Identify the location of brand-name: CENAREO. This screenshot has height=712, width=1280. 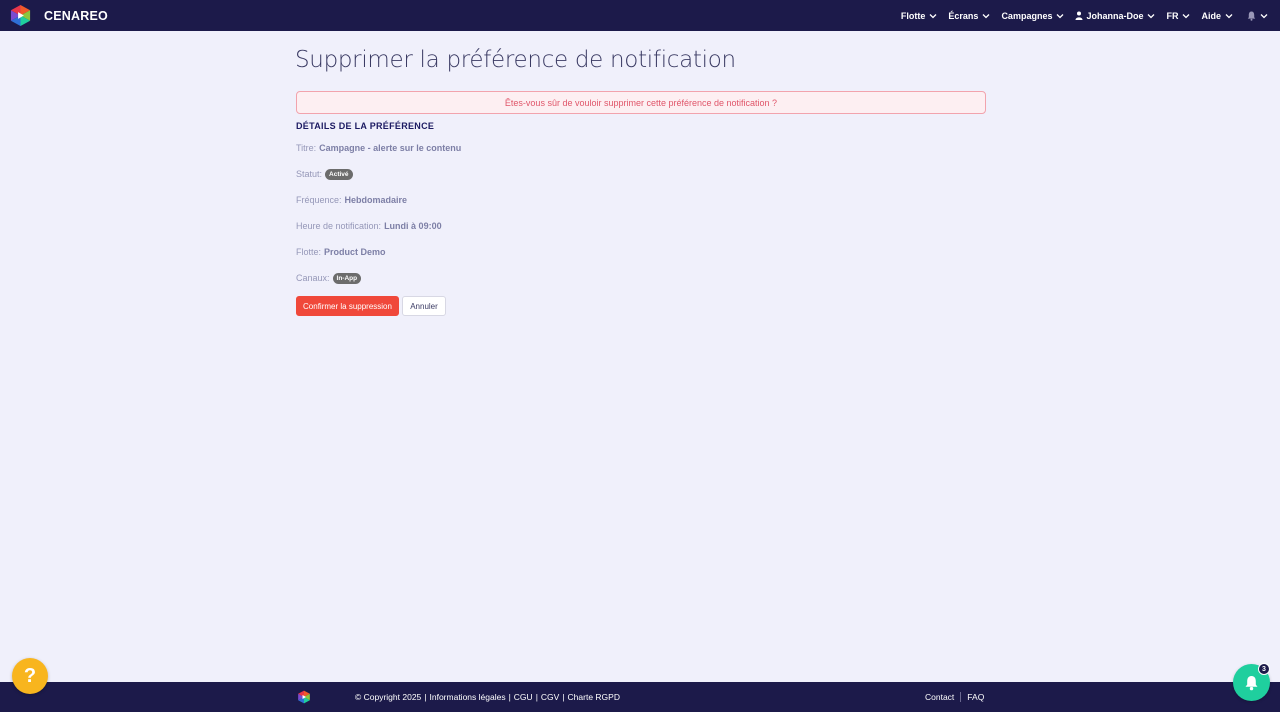
(76, 15).